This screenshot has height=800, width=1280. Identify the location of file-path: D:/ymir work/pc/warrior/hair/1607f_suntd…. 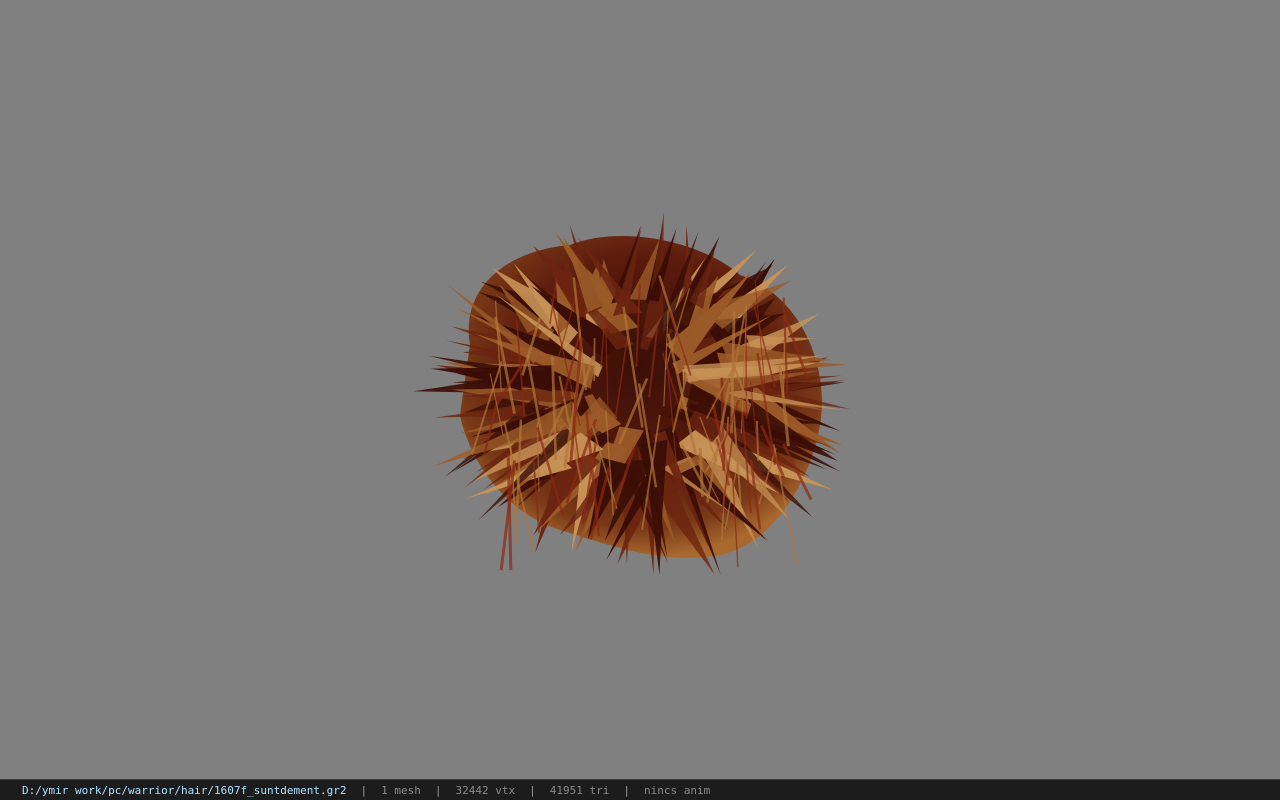
(184, 790).